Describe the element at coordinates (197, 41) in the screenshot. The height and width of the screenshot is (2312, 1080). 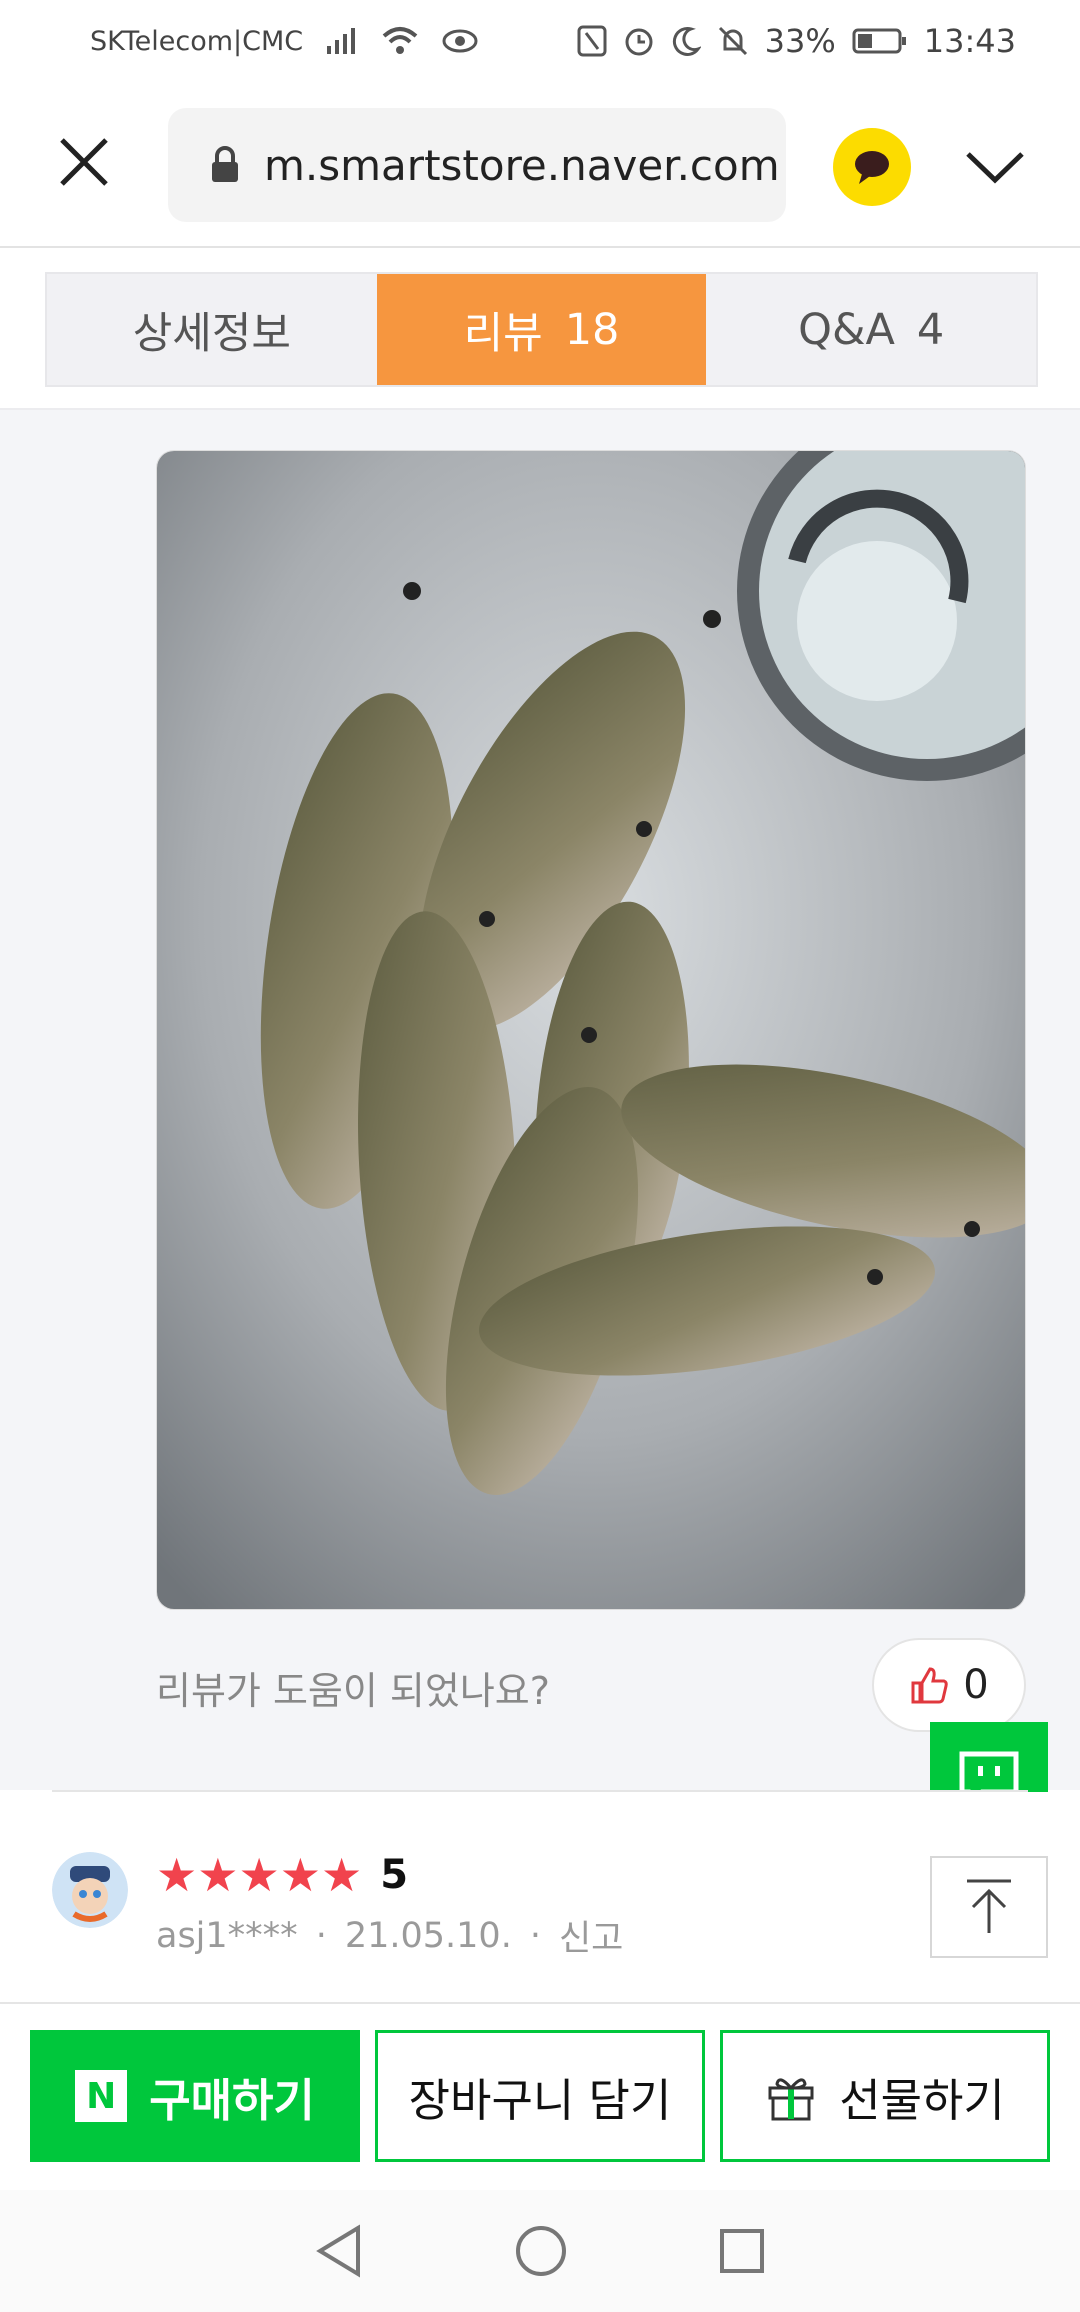
I see `carrier-label: SKTelecom|CMC` at that location.